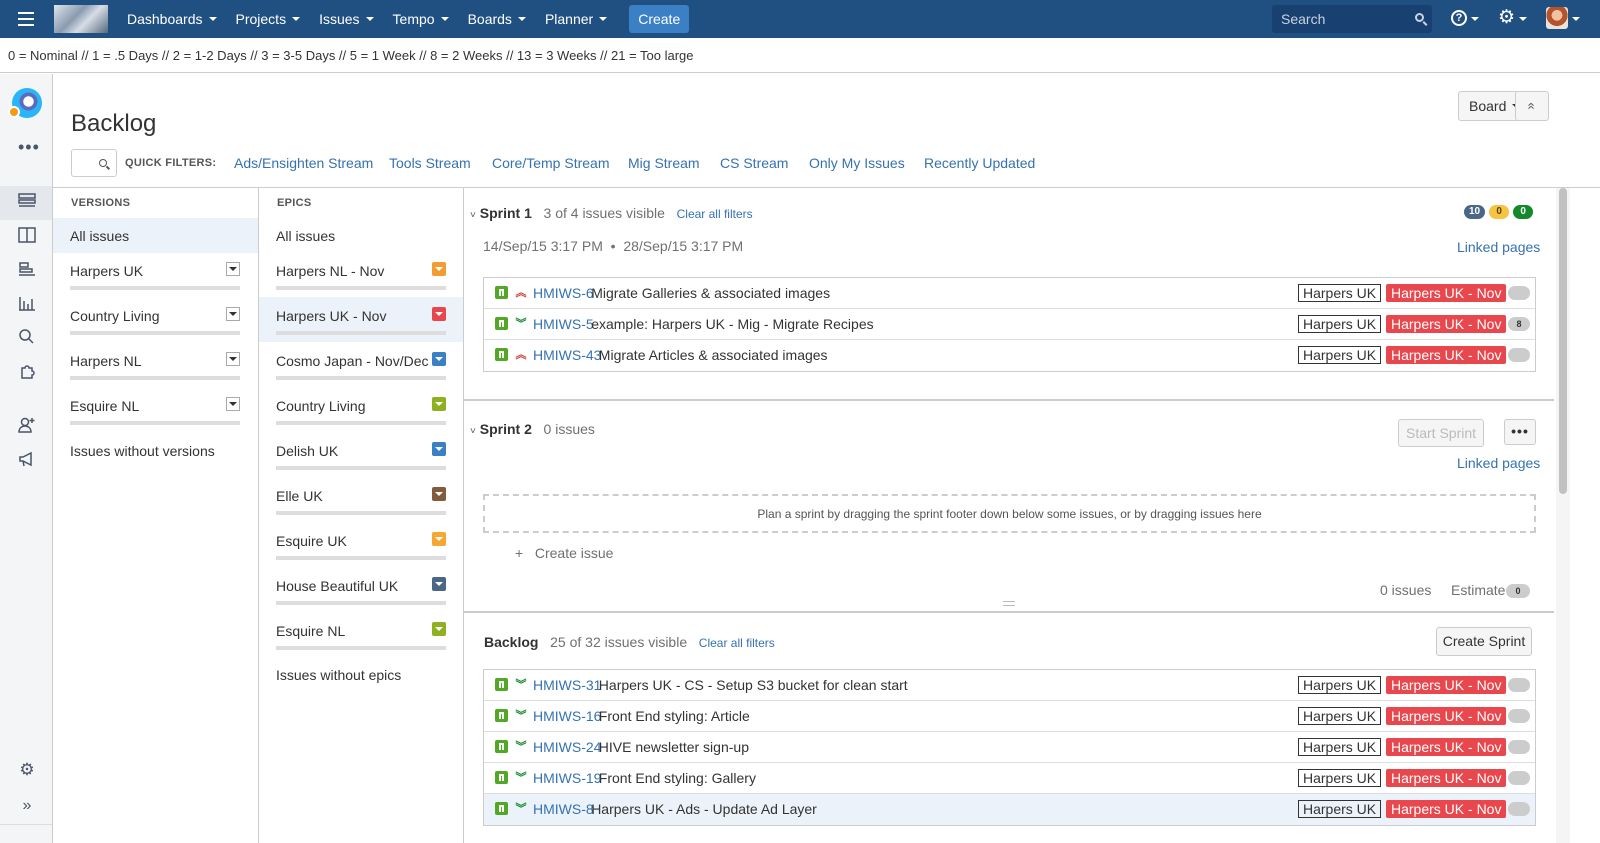 Image resolution: width=1600 pixels, height=843 pixels. I want to click on quick-filter-core: Core/Temp Stream, so click(550, 163).